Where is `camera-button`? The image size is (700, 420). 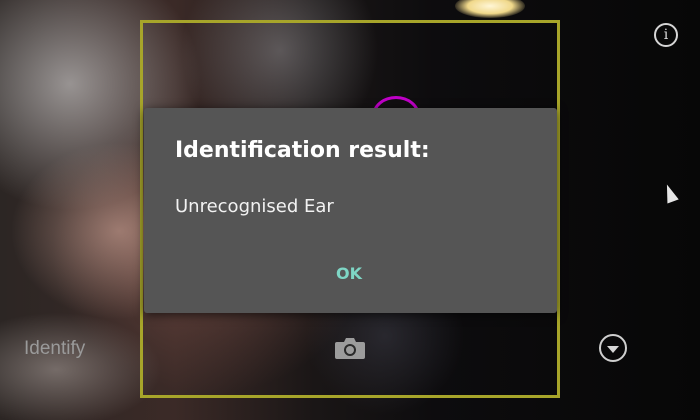
camera-button is located at coordinates (350, 348).